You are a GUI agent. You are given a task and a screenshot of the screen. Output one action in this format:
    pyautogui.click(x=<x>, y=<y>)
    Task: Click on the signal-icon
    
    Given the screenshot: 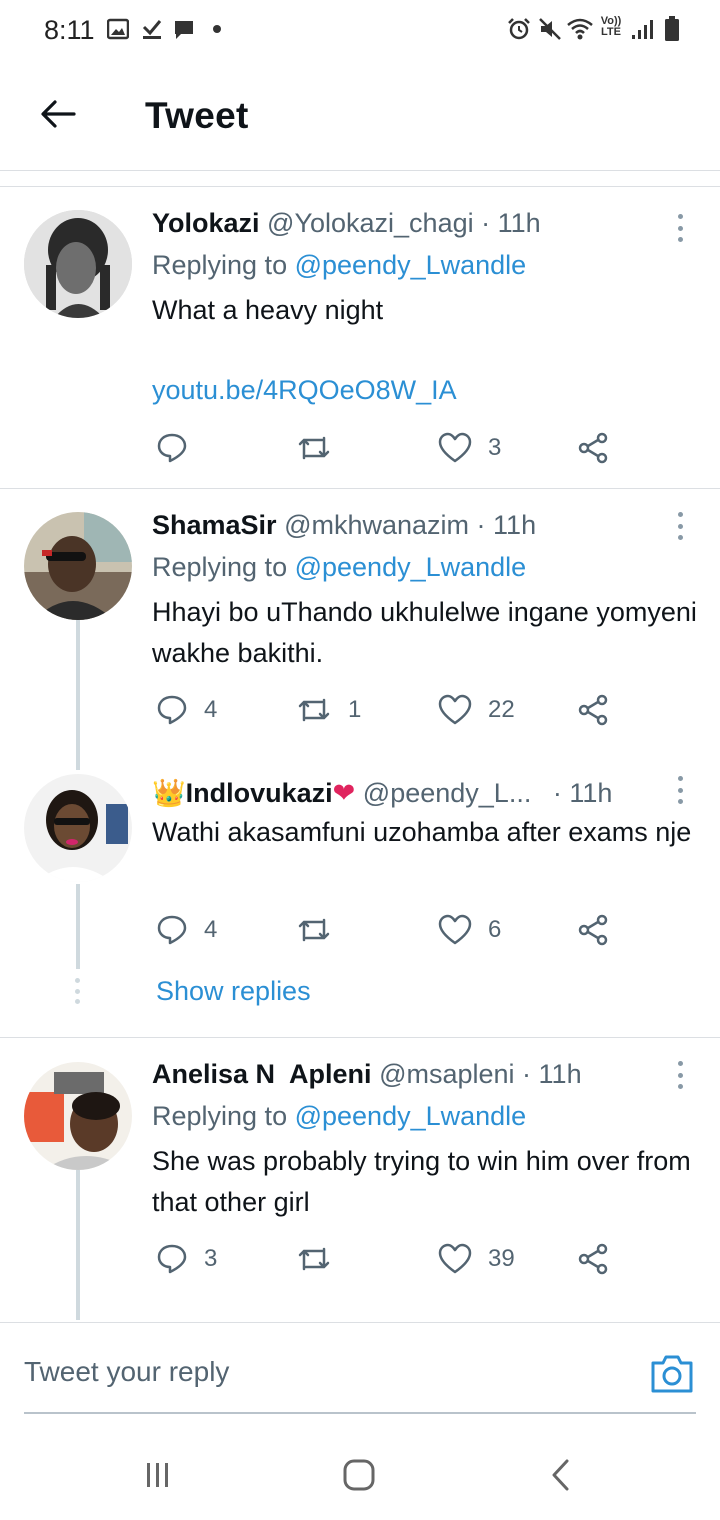 What is the action you would take?
    pyautogui.click(x=642, y=29)
    